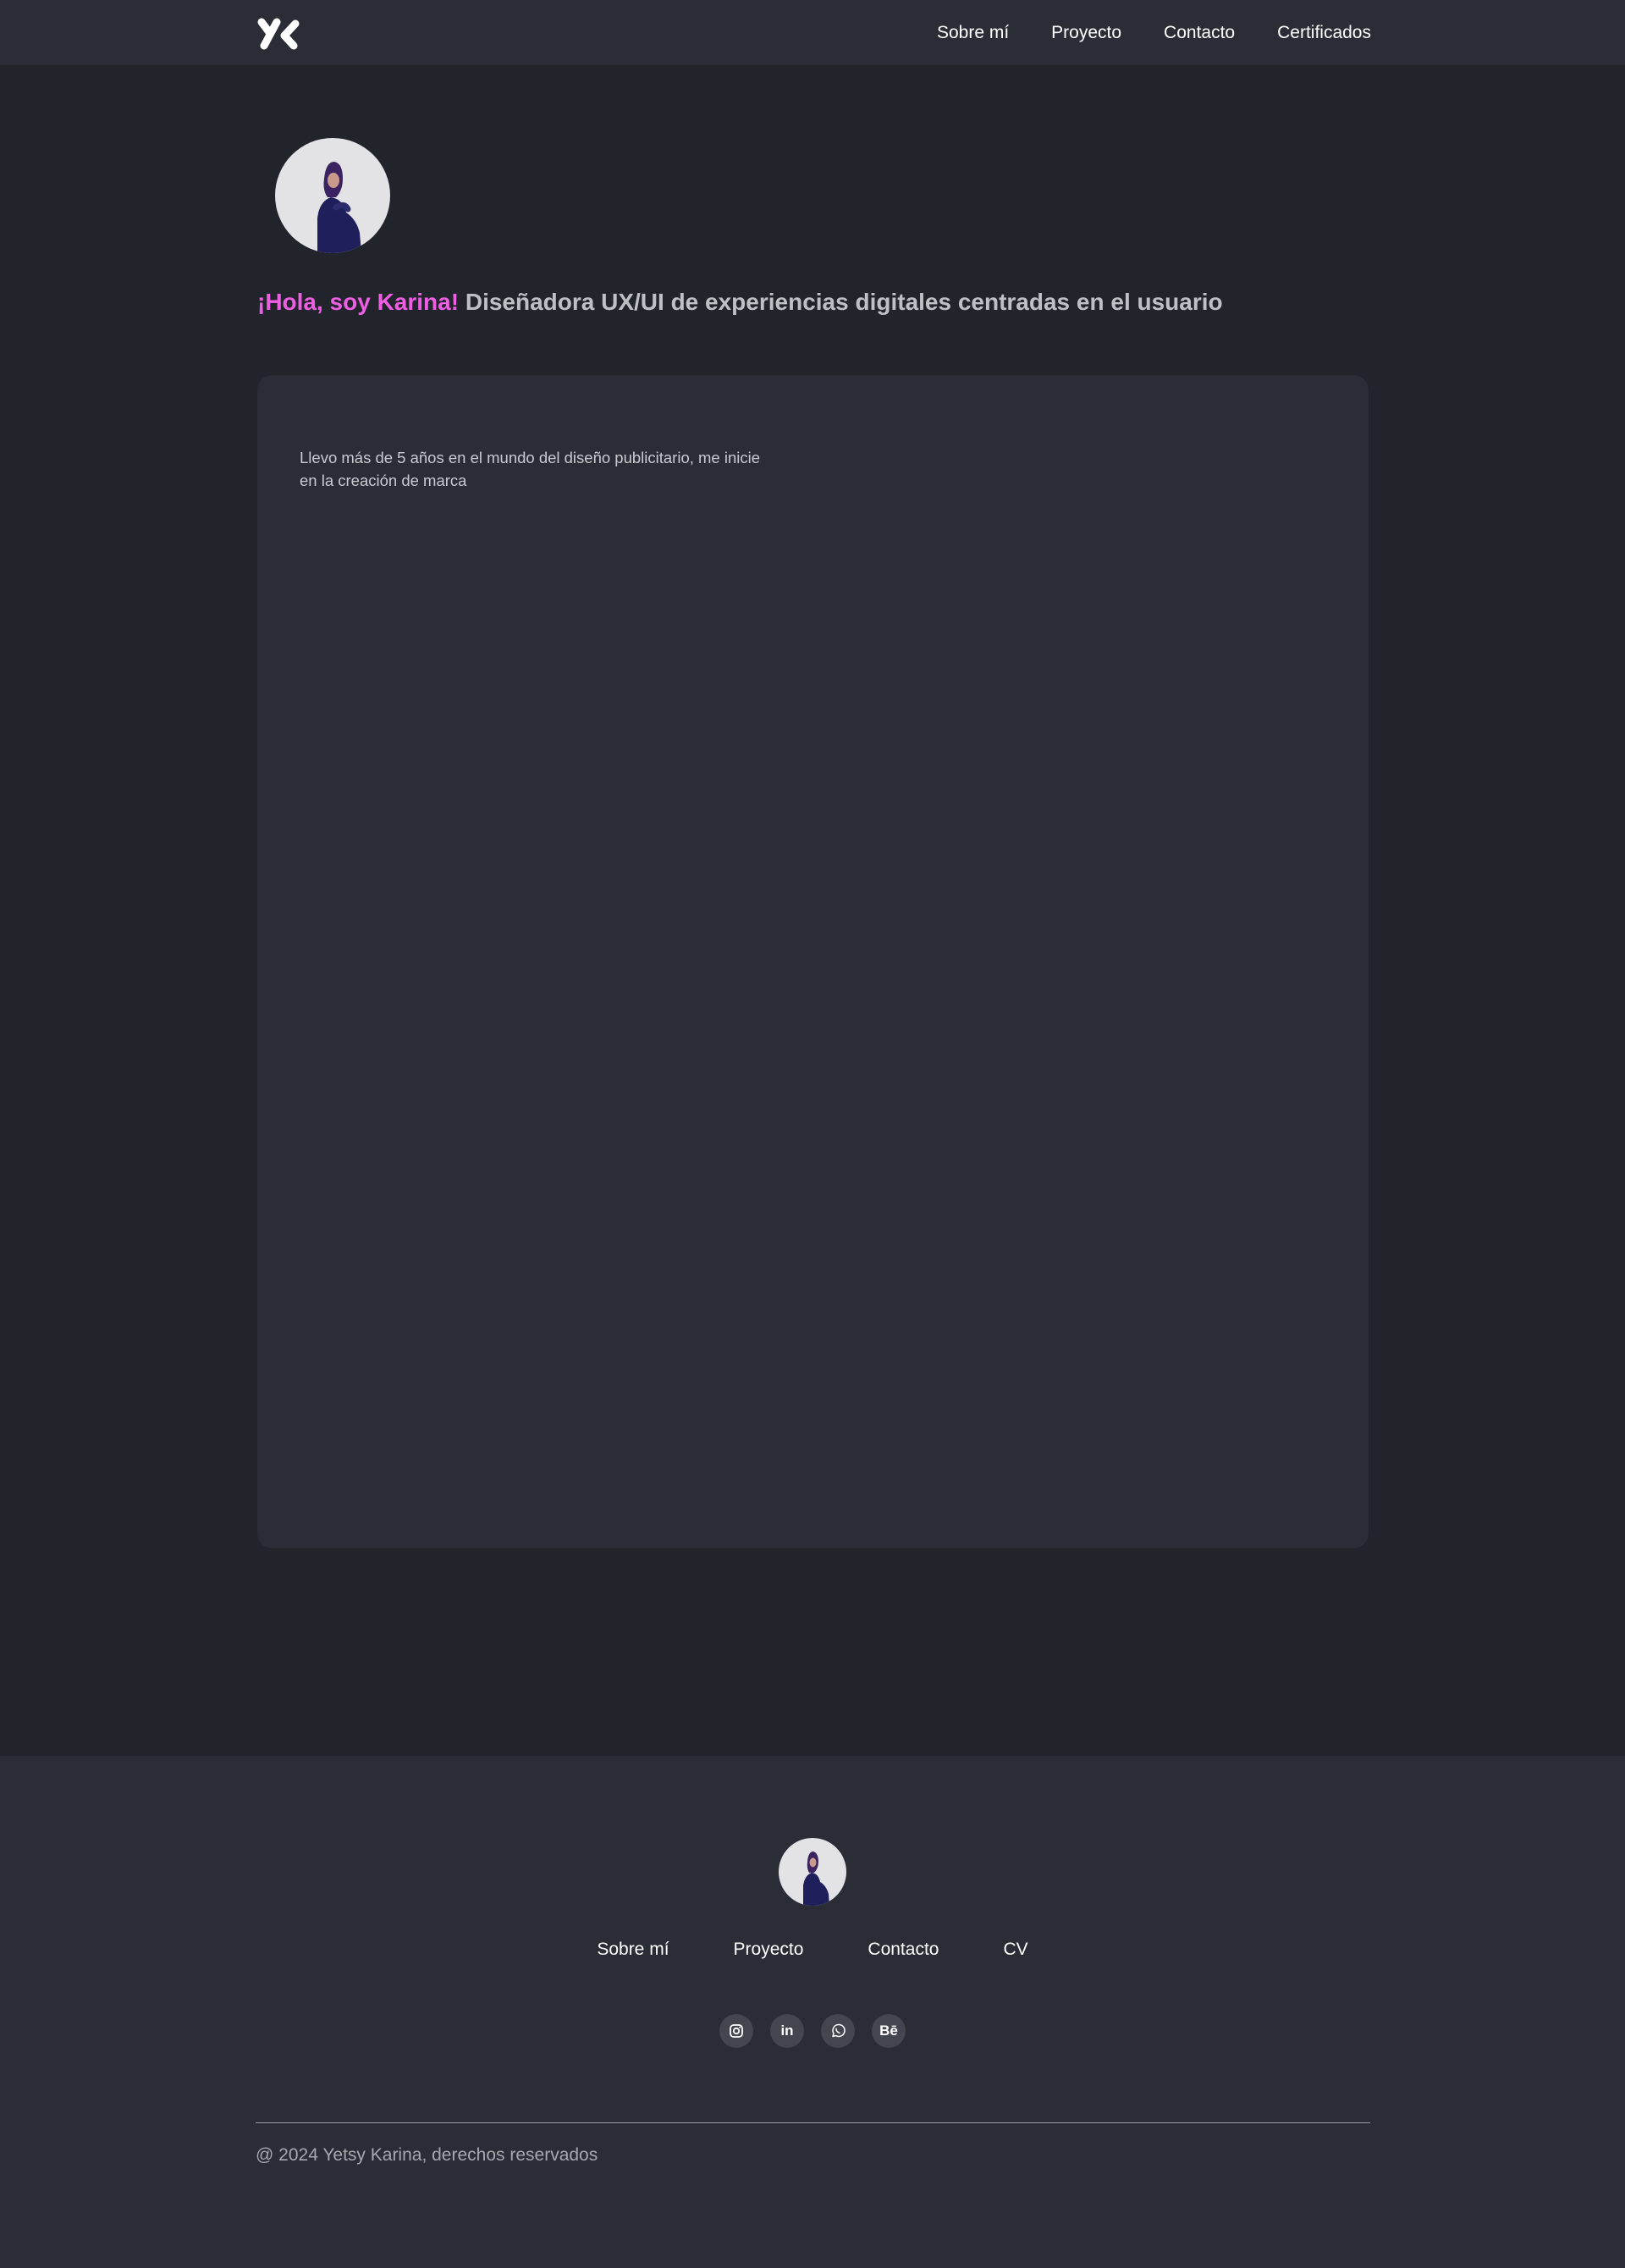 This screenshot has width=1625, height=2268. I want to click on linkedin-icon: in, so click(787, 2031).